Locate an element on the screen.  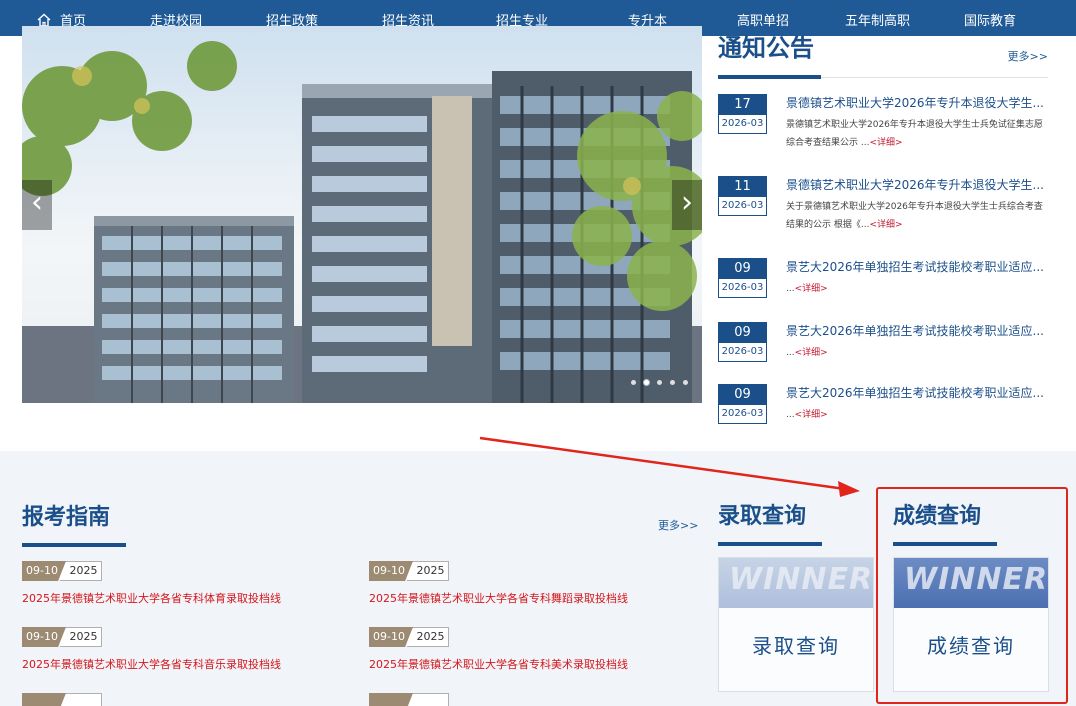
guide-item: 09-10 2025 2025年景德镇艺术职业大学各省专科体育录取投档线 is located at coordinates (182, 583).